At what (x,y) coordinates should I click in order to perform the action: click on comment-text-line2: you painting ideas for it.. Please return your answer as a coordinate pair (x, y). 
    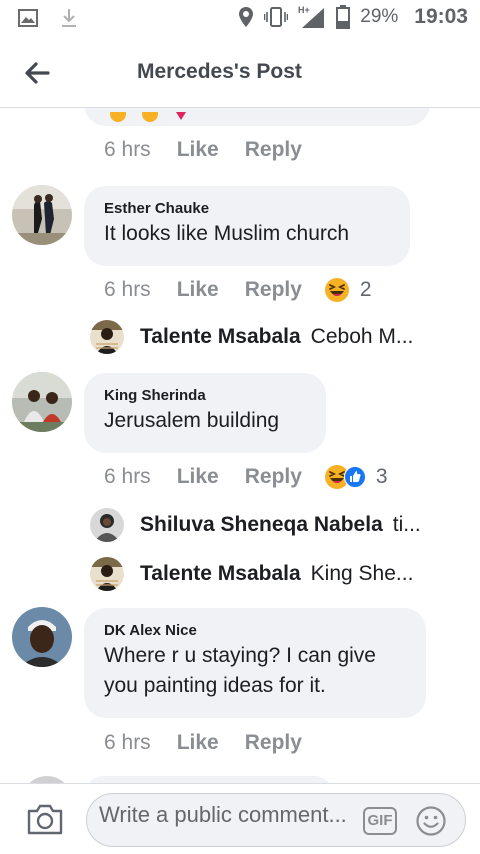
    Looking at the image, I should click on (215, 685).